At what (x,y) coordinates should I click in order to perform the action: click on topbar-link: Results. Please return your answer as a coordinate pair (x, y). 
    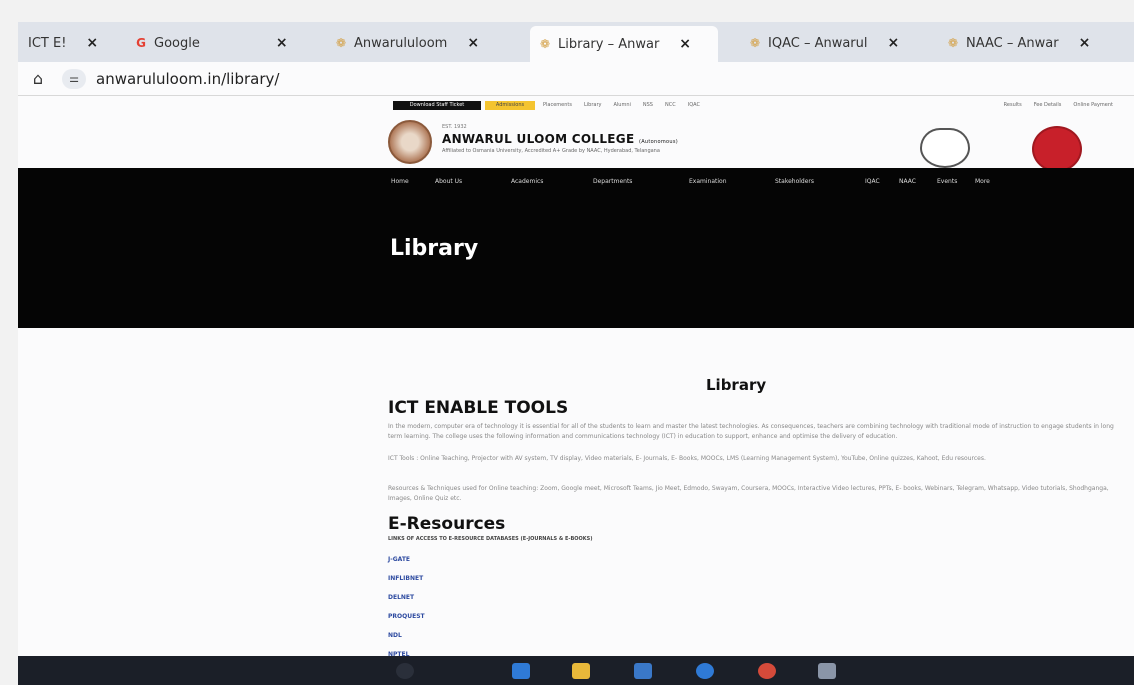
    Looking at the image, I should click on (1013, 105).